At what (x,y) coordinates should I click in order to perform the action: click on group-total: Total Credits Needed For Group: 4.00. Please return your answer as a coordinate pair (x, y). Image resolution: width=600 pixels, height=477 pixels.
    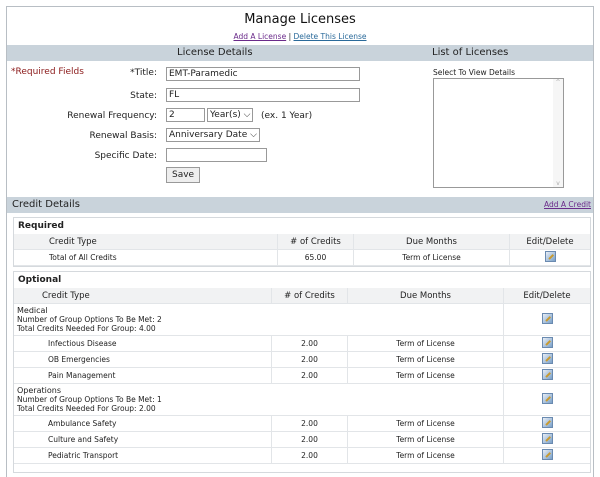
    Looking at the image, I should click on (86, 328).